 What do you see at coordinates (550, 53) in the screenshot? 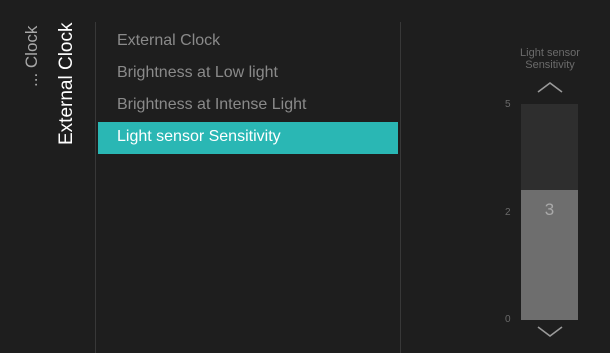
I see `slider-title-line1: Light sensor` at bounding box center [550, 53].